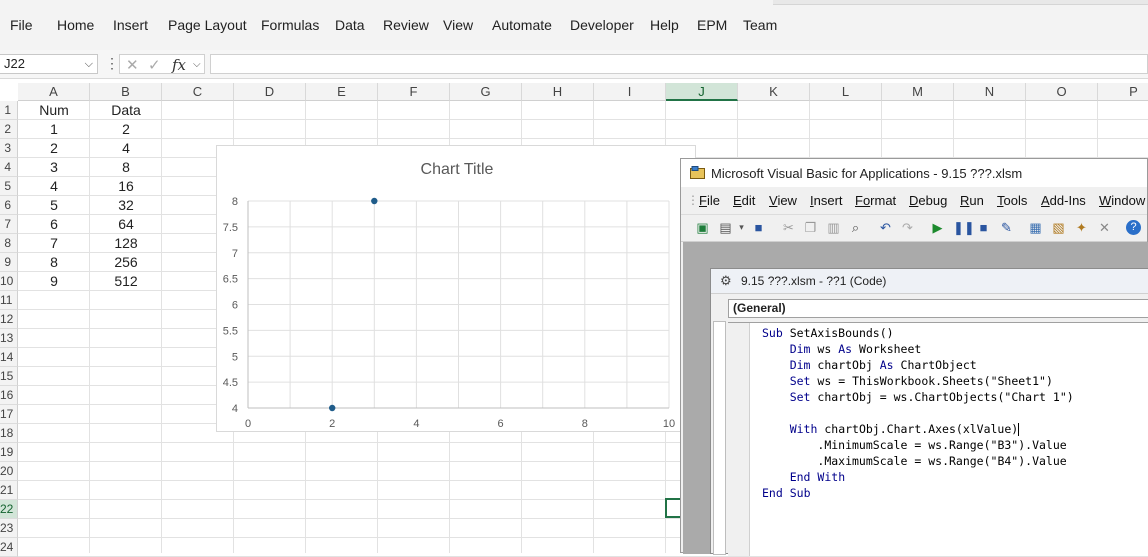 The image size is (1148, 557). What do you see at coordinates (54, 129) in the screenshot?
I see `cell: 1` at bounding box center [54, 129].